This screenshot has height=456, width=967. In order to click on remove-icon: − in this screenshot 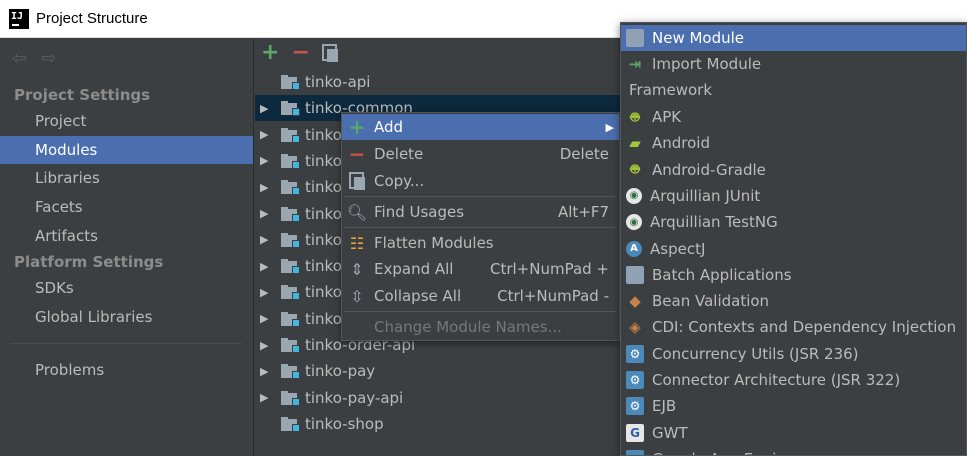, I will do `click(300, 53)`.